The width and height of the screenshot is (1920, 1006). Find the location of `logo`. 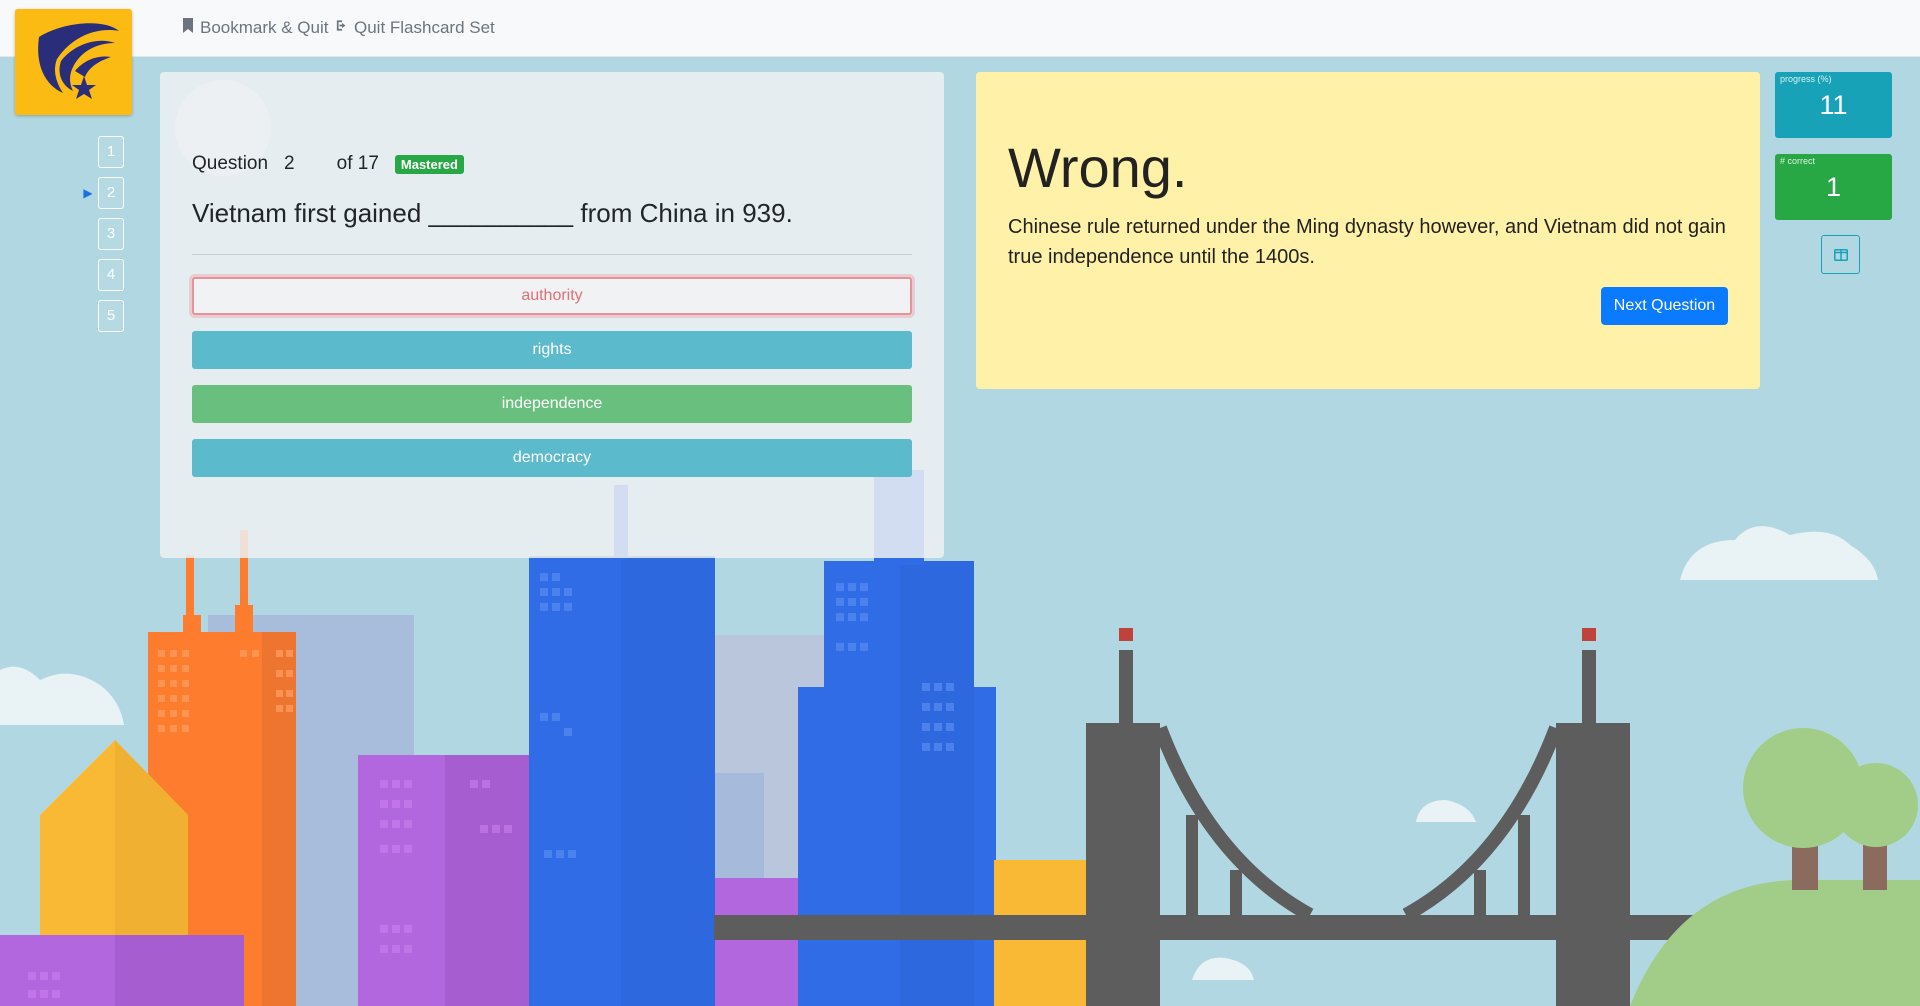

logo is located at coordinates (73, 62).